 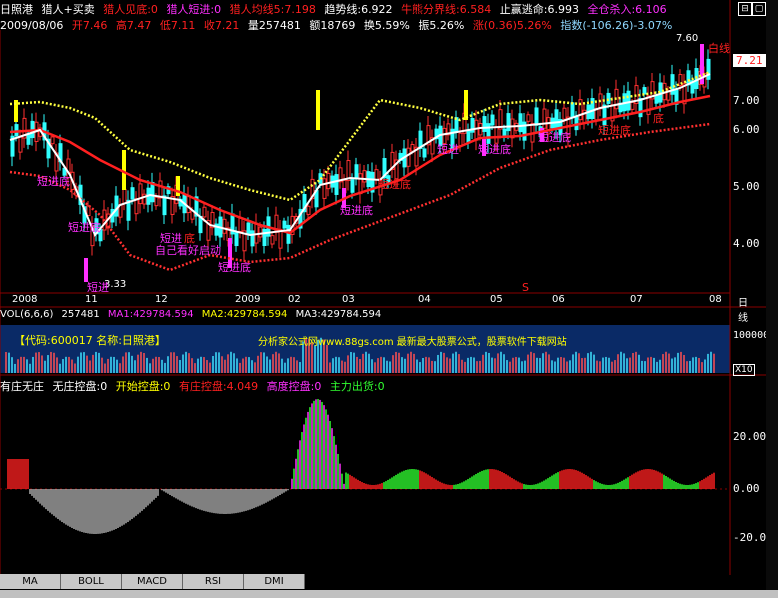 What do you see at coordinates (636, 299) in the screenshot?
I see `time-tick: 07` at bounding box center [636, 299].